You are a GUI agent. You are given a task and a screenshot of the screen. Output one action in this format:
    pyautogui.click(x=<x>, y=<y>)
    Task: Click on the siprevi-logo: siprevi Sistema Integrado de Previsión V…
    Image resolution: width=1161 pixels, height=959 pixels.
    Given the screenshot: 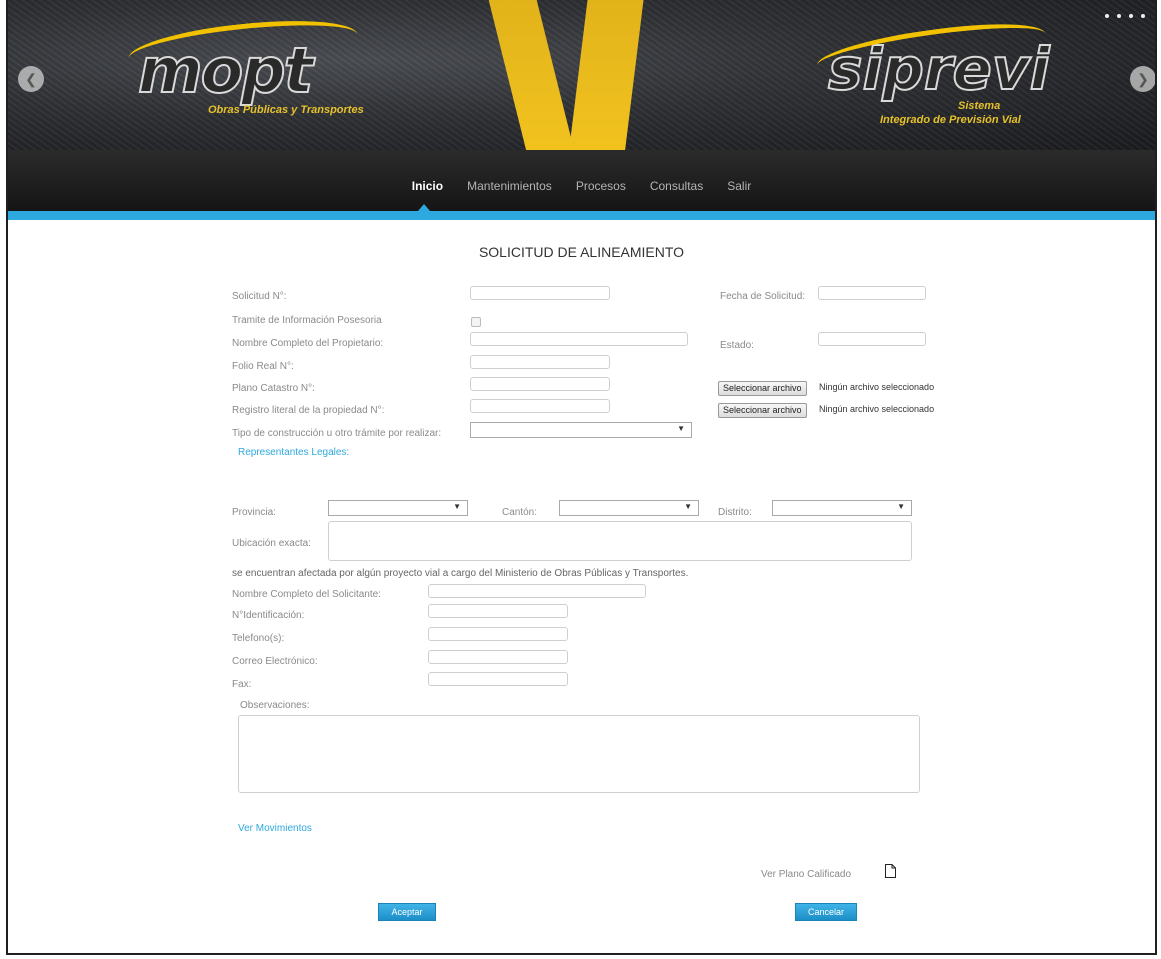 What is the action you would take?
    pyautogui.click(x=932, y=70)
    